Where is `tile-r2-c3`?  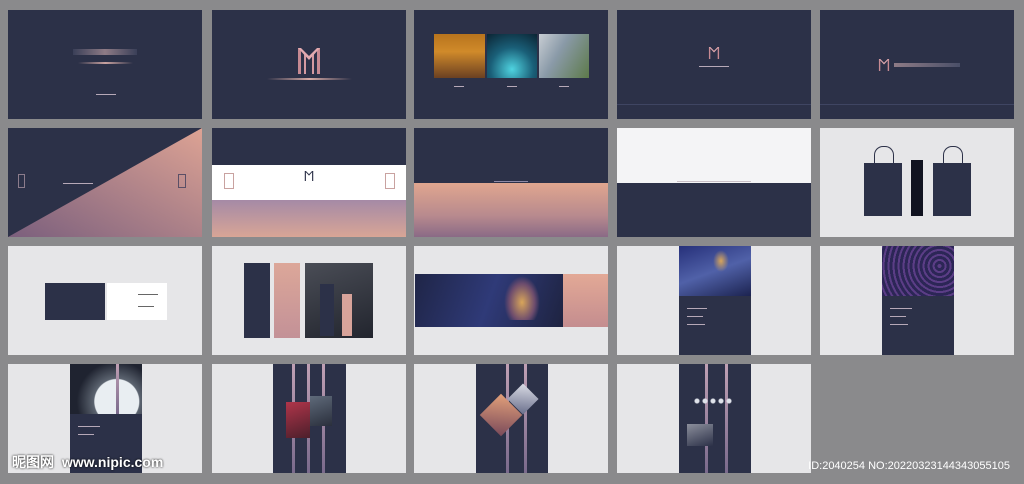
tile-r2-c3 is located at coordinates (511, 182).